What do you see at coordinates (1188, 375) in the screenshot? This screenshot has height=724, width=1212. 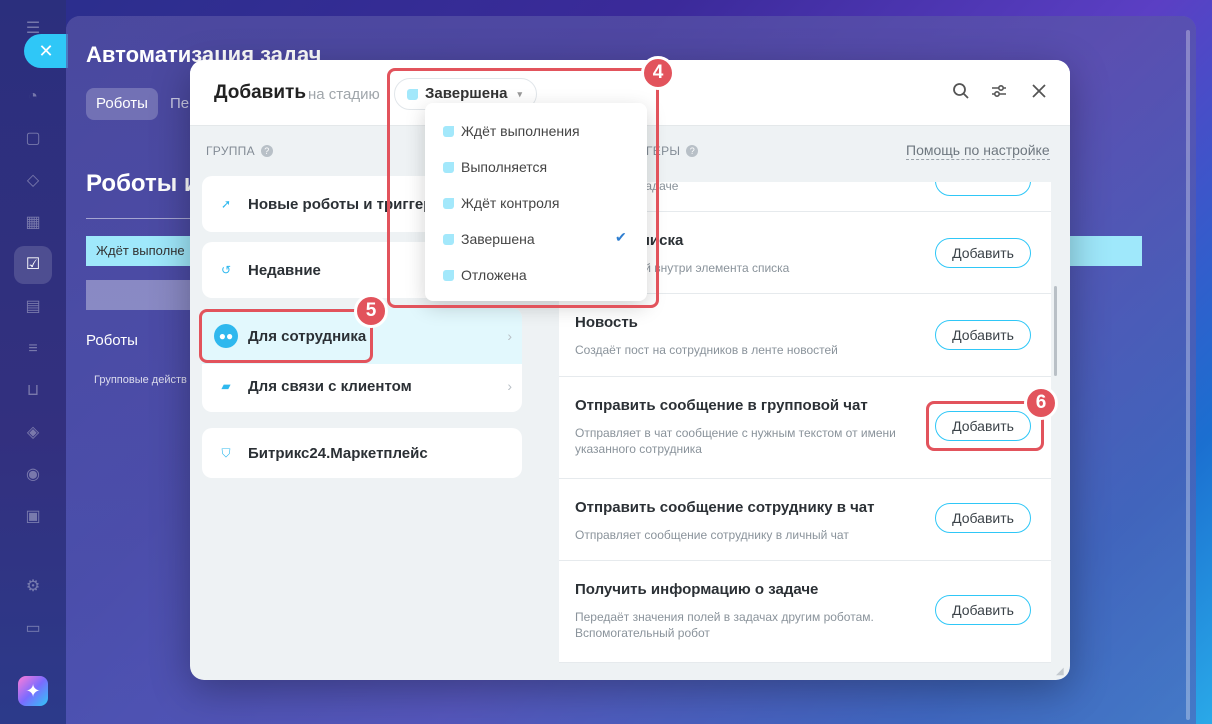 I see `page-scrollbar` at bounding box center [1188, 375].